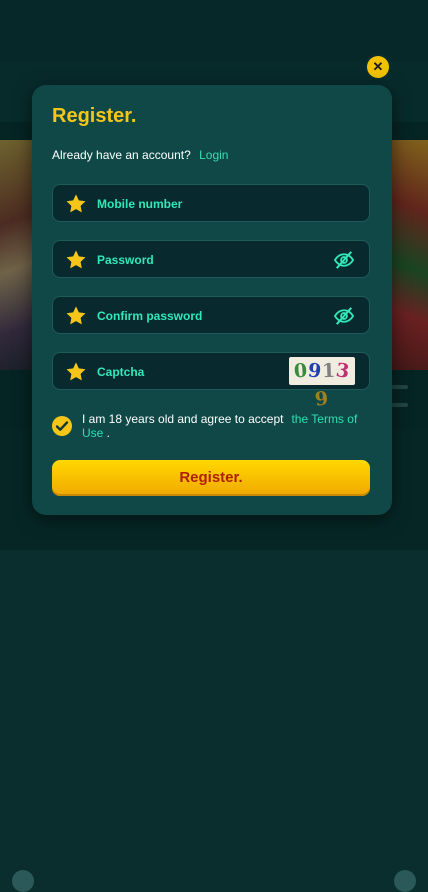 This screenshot has height=892, width=428. I want to click on checkmark-icon, so click(62, 426).